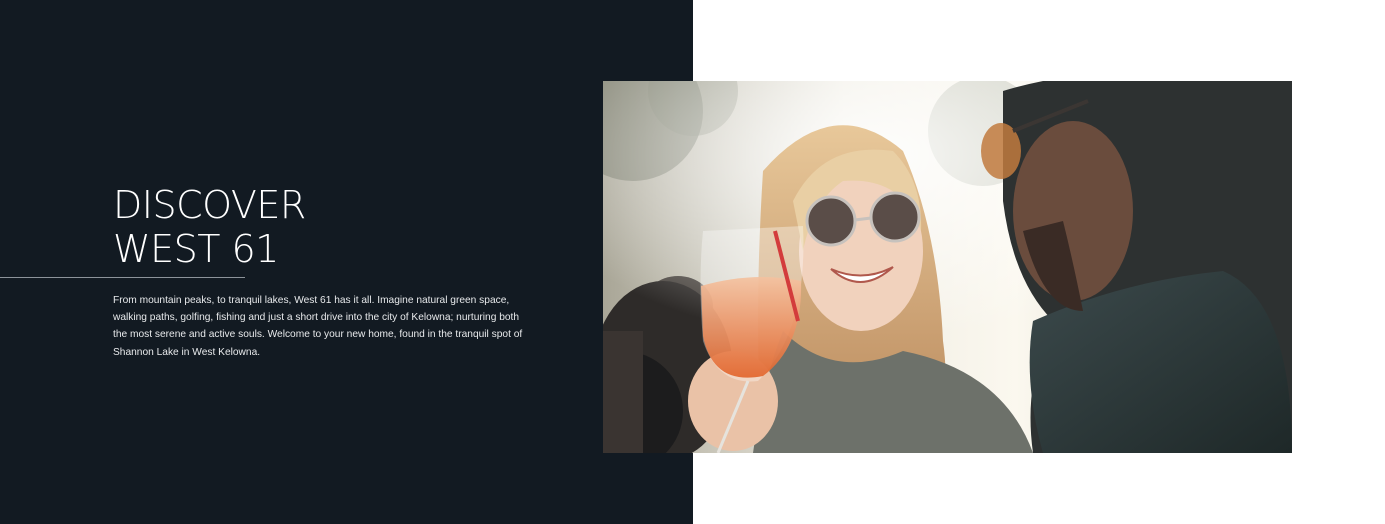  I want to click on heading-divider, so click(122, 277).